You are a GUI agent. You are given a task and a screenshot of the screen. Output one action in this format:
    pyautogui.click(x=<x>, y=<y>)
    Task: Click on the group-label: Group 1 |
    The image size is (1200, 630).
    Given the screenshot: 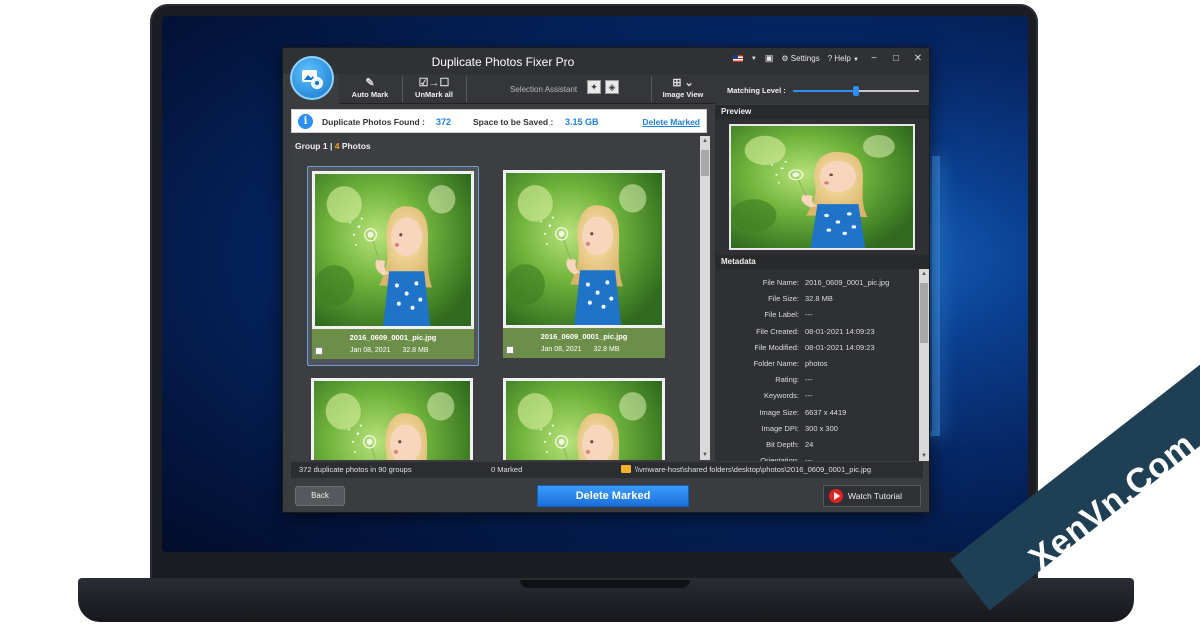 What is the action you would take?
    pyautogui.click(x=314, y=146)
    